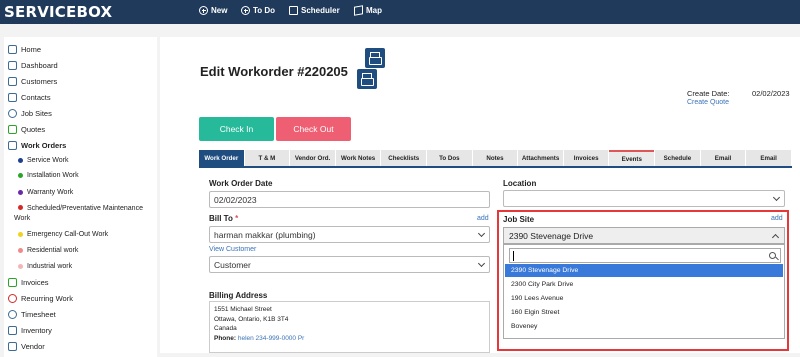 This screenshot has height=357, width=800. Describe the element at coordinates (28, 282) in the screenshot. I see `sidebar-item-invoices: Invoices` at that location.